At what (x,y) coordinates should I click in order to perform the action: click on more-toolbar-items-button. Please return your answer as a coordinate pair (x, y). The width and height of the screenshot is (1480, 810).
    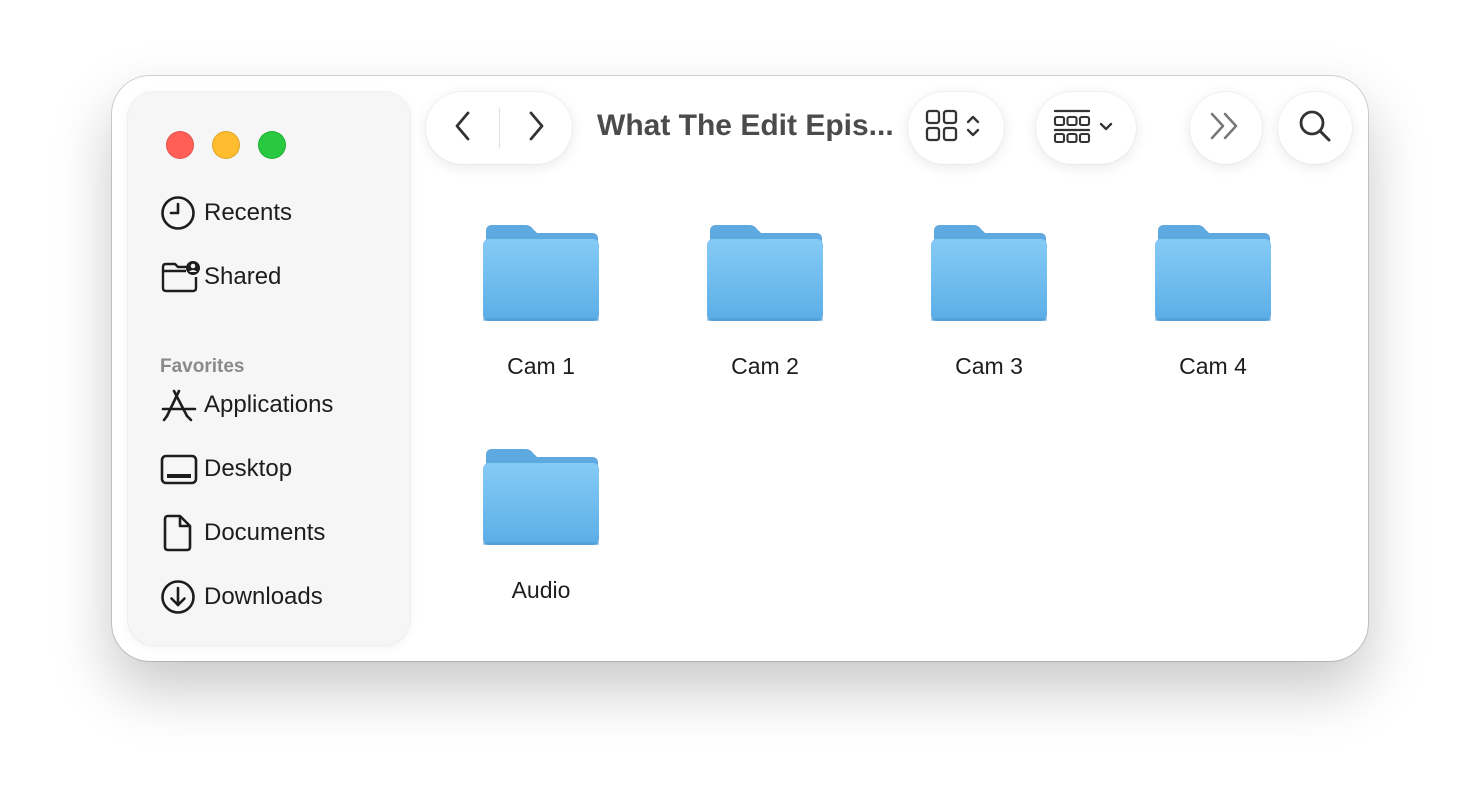
    Looking at the image, I should click on (1226, 128).